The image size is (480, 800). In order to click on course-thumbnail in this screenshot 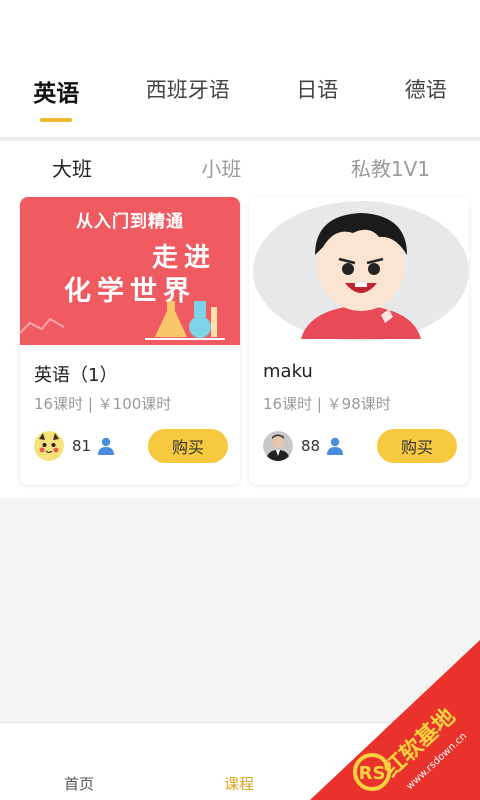, I will do `click(359, 271)`.